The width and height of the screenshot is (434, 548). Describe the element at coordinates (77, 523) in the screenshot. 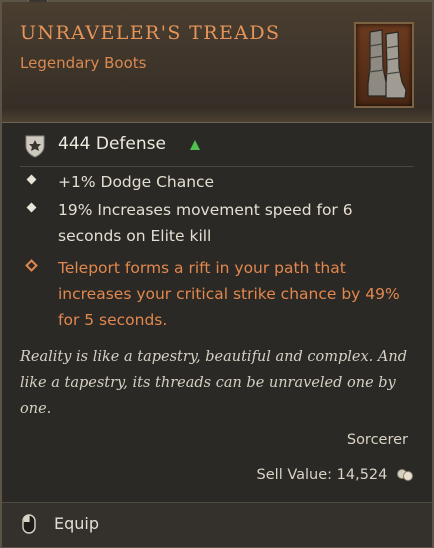

I see `equip-label: Equip` at that location.